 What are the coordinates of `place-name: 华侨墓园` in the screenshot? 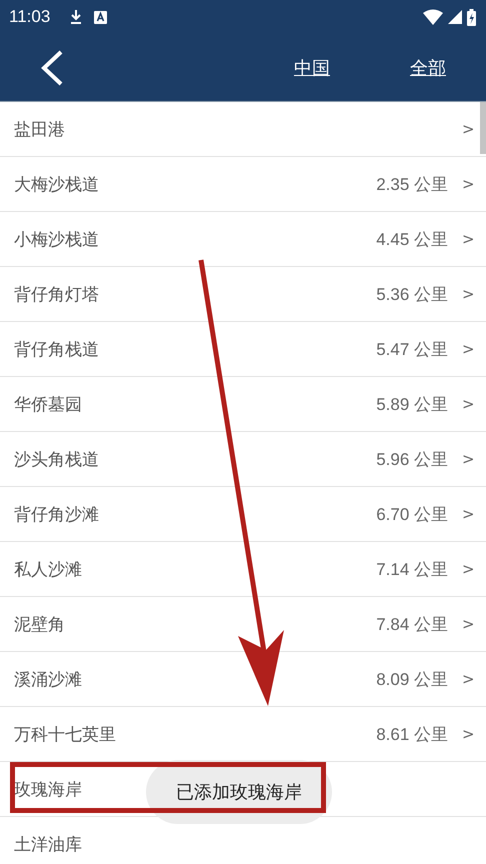 It's located at (48, 405).